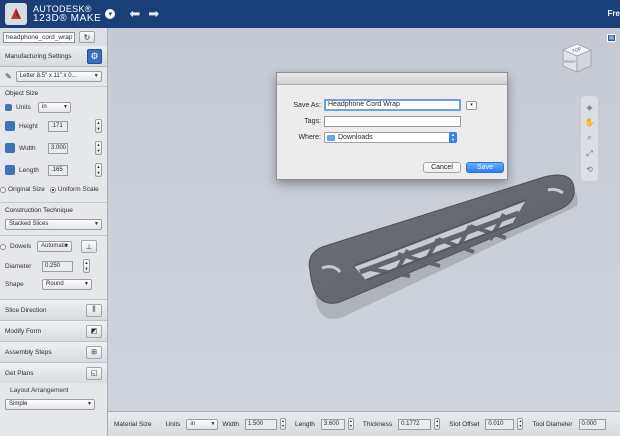 This screenshot has width=620, height=436. I want to click on length-label: Length, so click(29, 170).